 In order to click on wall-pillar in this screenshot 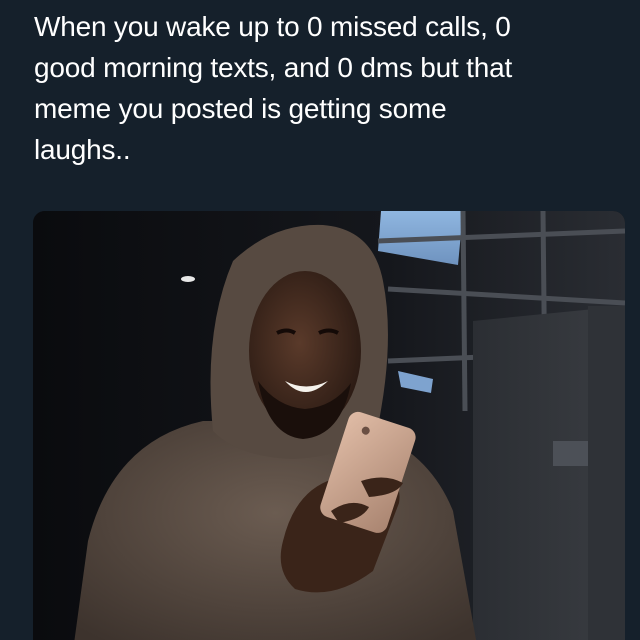, I will do `click(606, 473)`.